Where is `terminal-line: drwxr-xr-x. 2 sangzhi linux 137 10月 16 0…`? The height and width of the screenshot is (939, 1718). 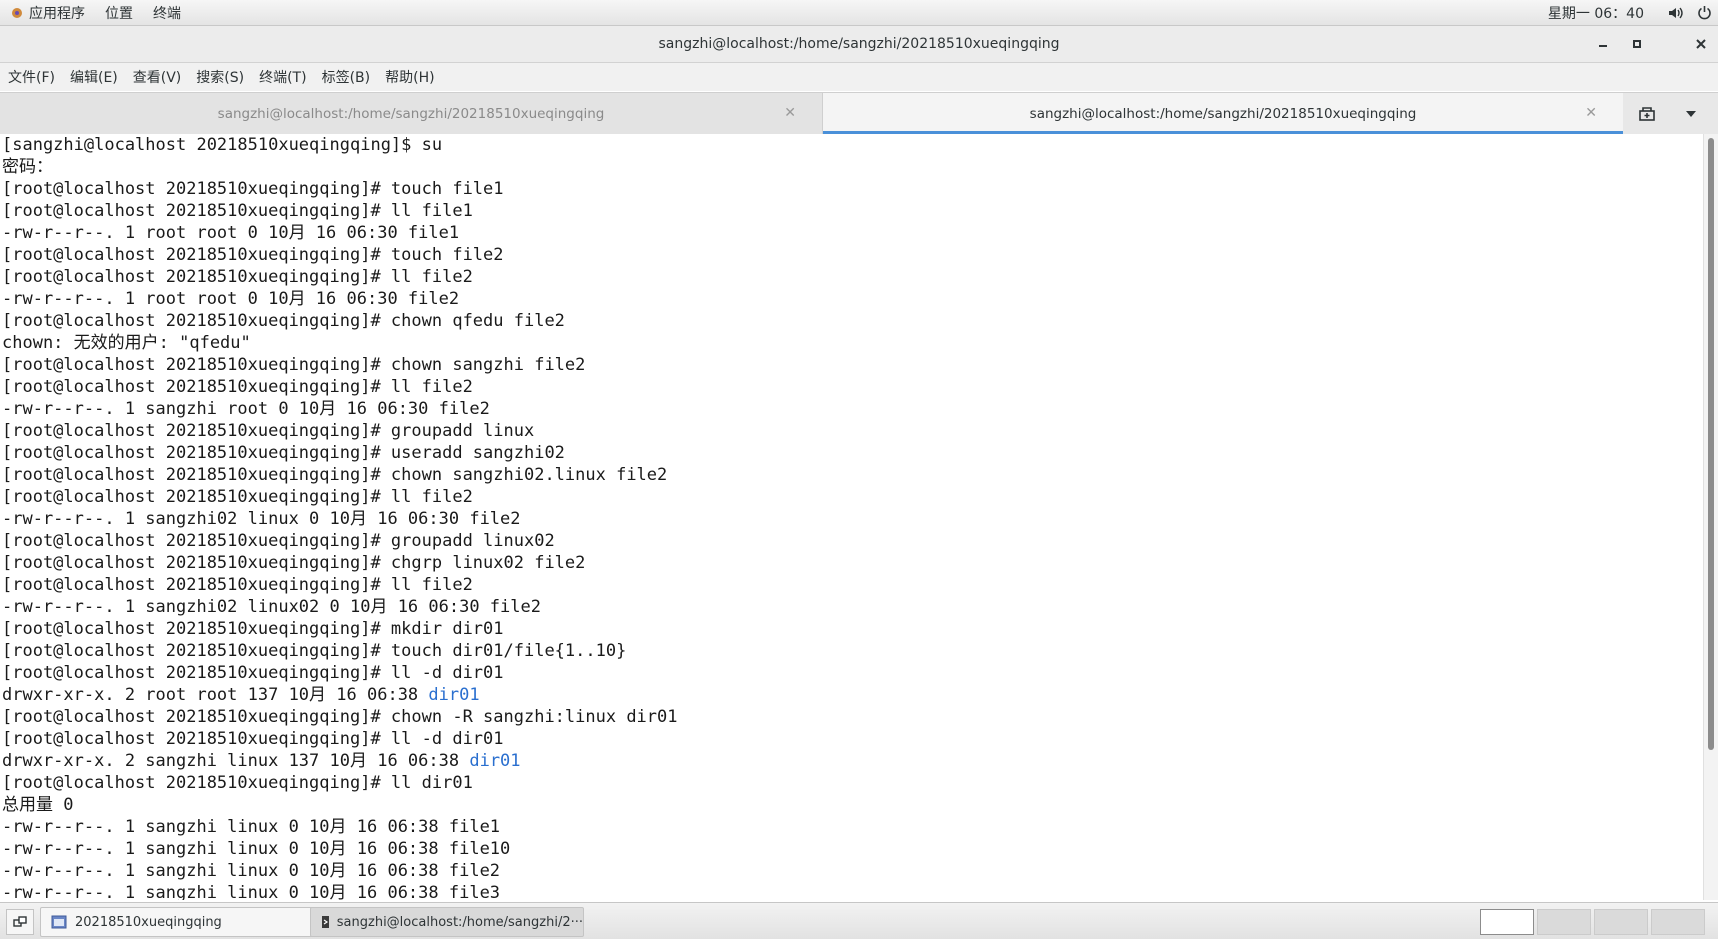
terminal-line: drwxr-xr-x. 2 sangzhi linux 137 10月 16 0… is located at coordinates (852, 761).